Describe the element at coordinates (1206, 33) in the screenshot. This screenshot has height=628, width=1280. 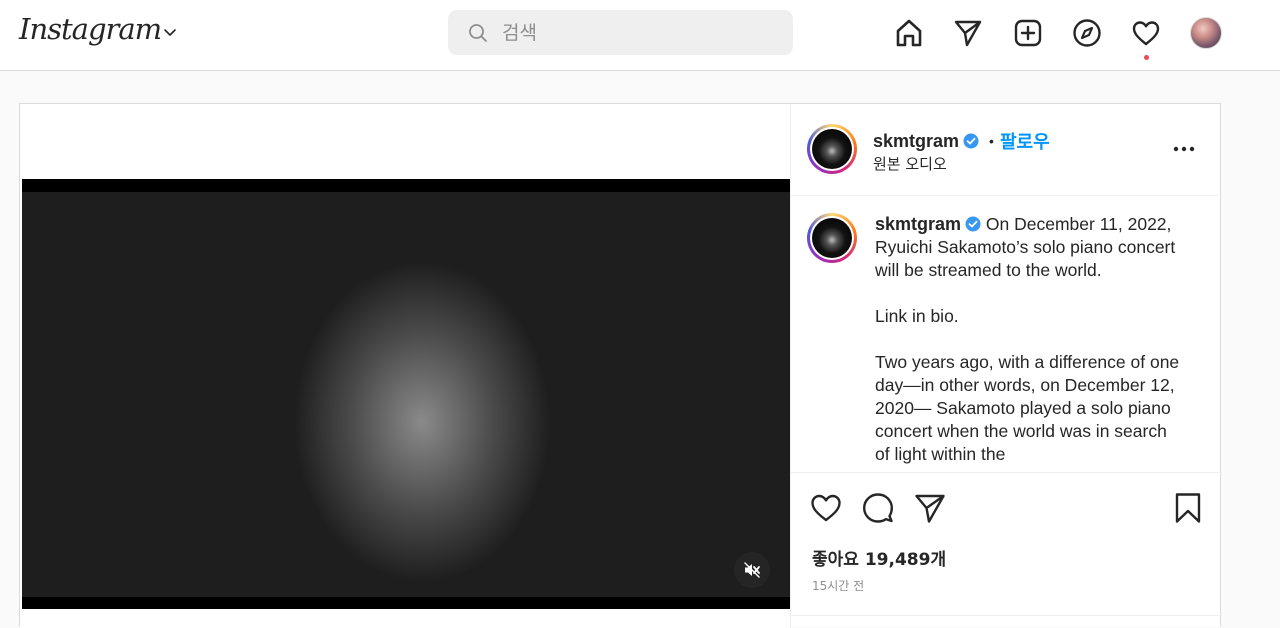
I see `profile-avatar` at that location.